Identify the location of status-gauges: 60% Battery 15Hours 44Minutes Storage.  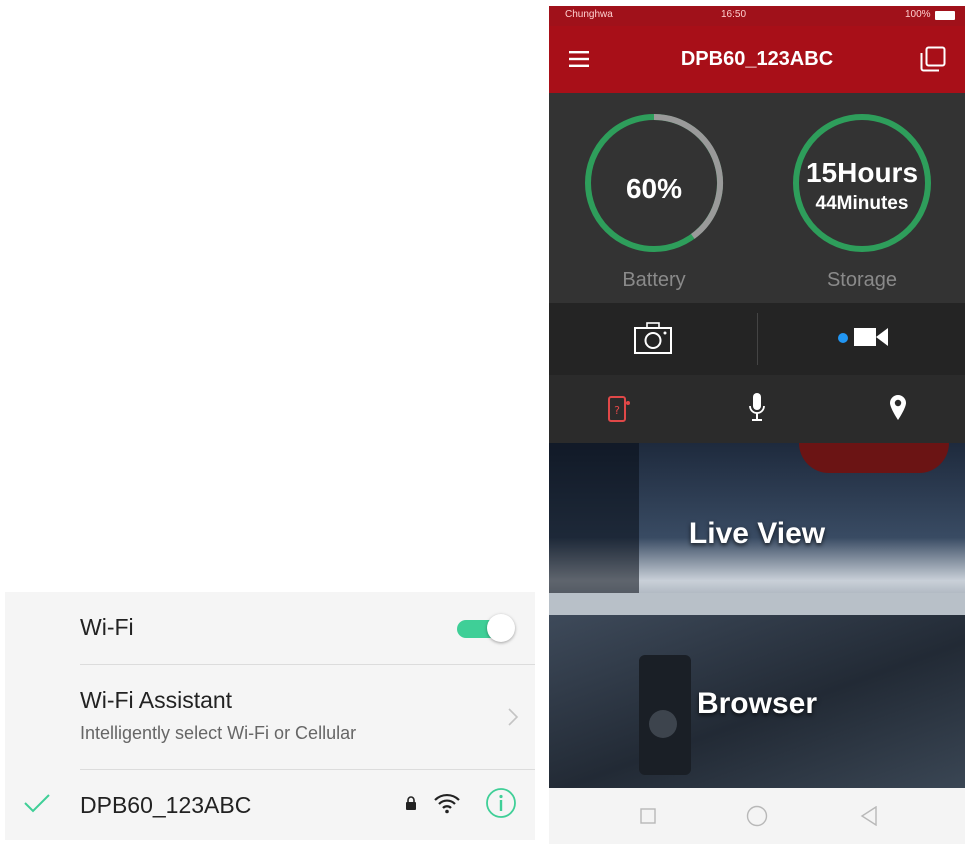
(757, 198).